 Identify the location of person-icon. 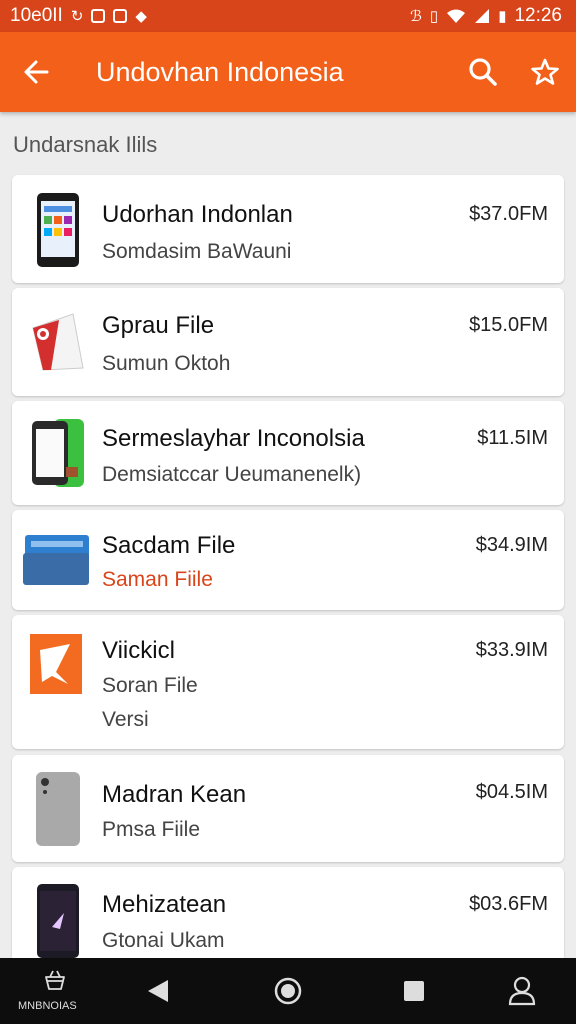
(522, 991).